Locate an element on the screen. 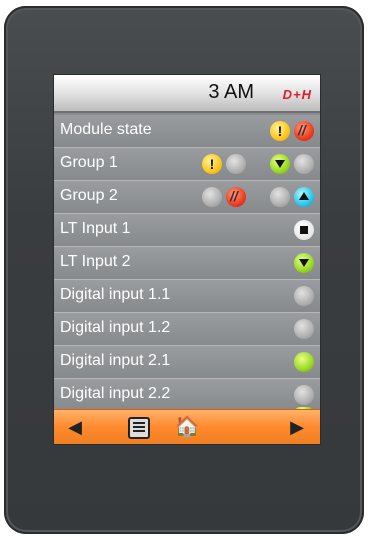 This screenshot has height=538, width=369. stop-square is located at coordinates (304, 230).